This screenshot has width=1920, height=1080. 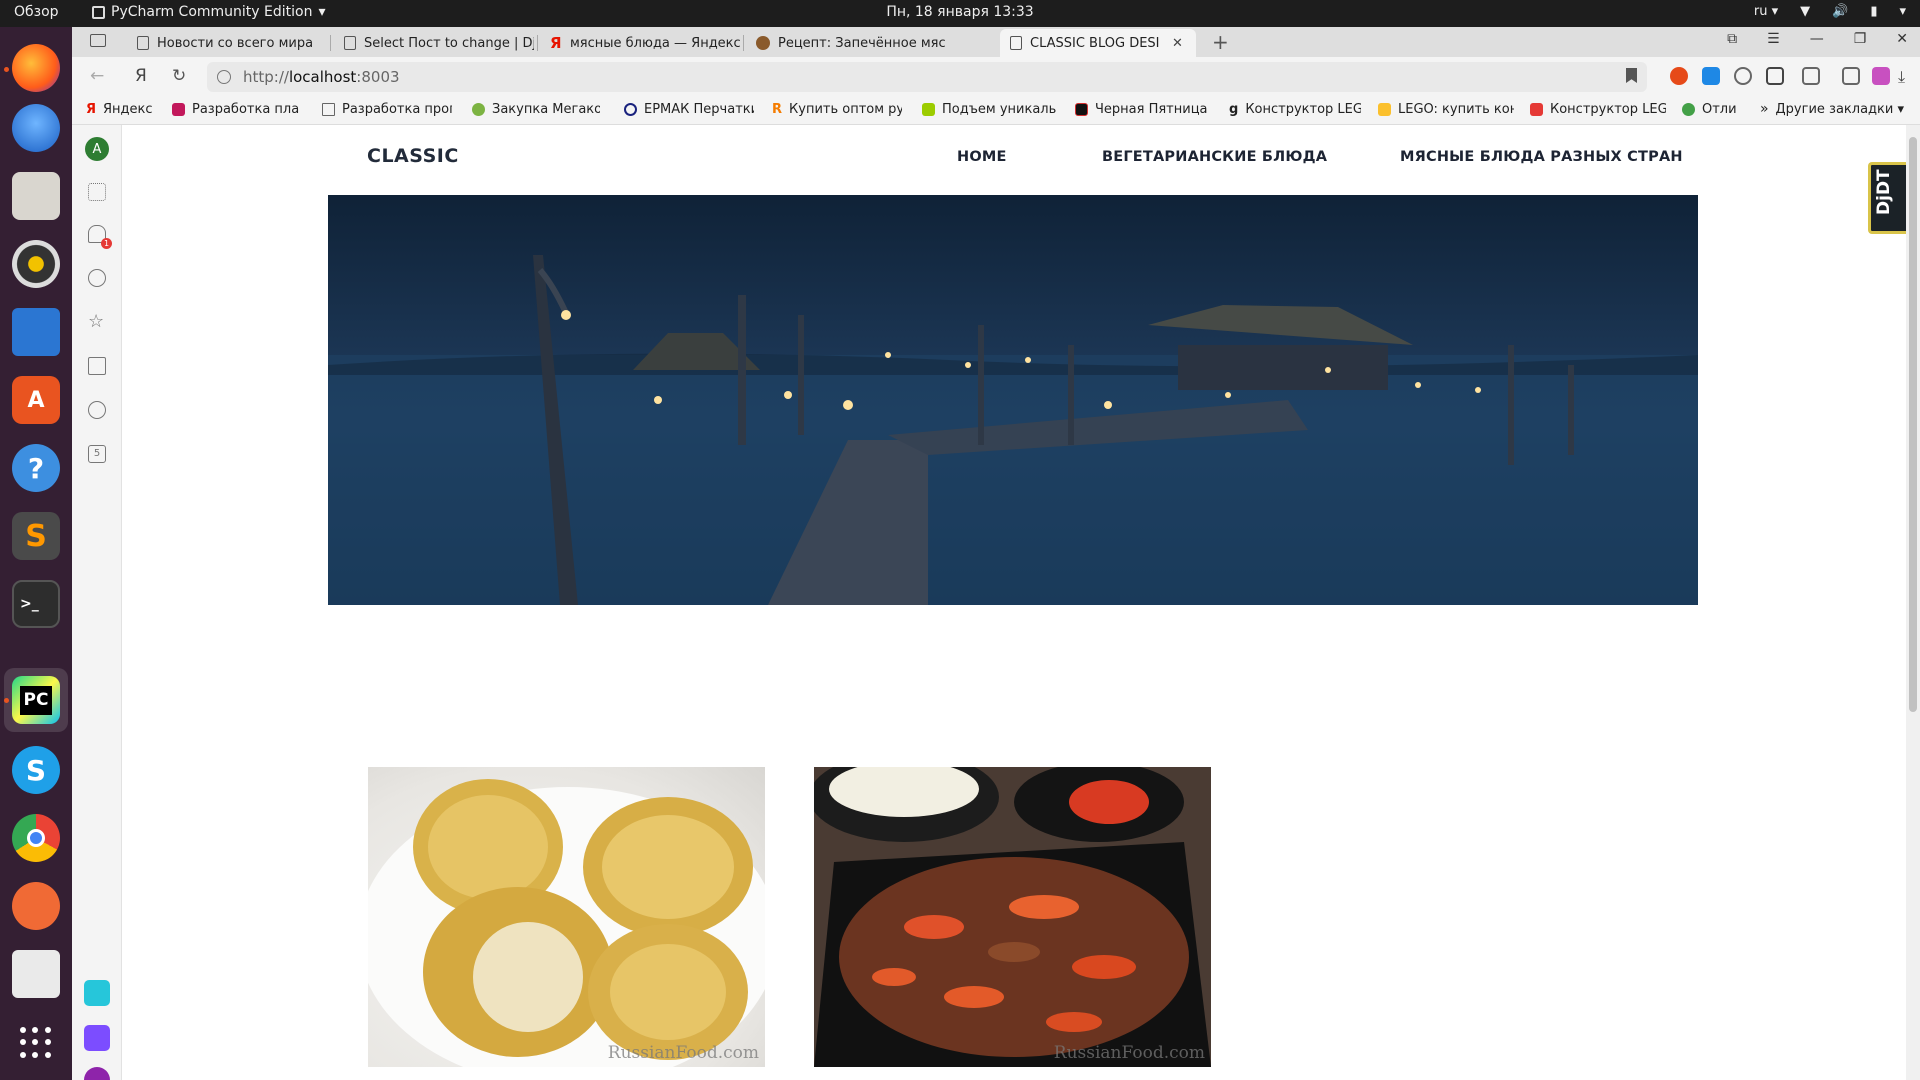 What do you see at coordinates (36, 12) in the screenshot?
I see `activities-button: Обзор` at bounding box center [36, 12].